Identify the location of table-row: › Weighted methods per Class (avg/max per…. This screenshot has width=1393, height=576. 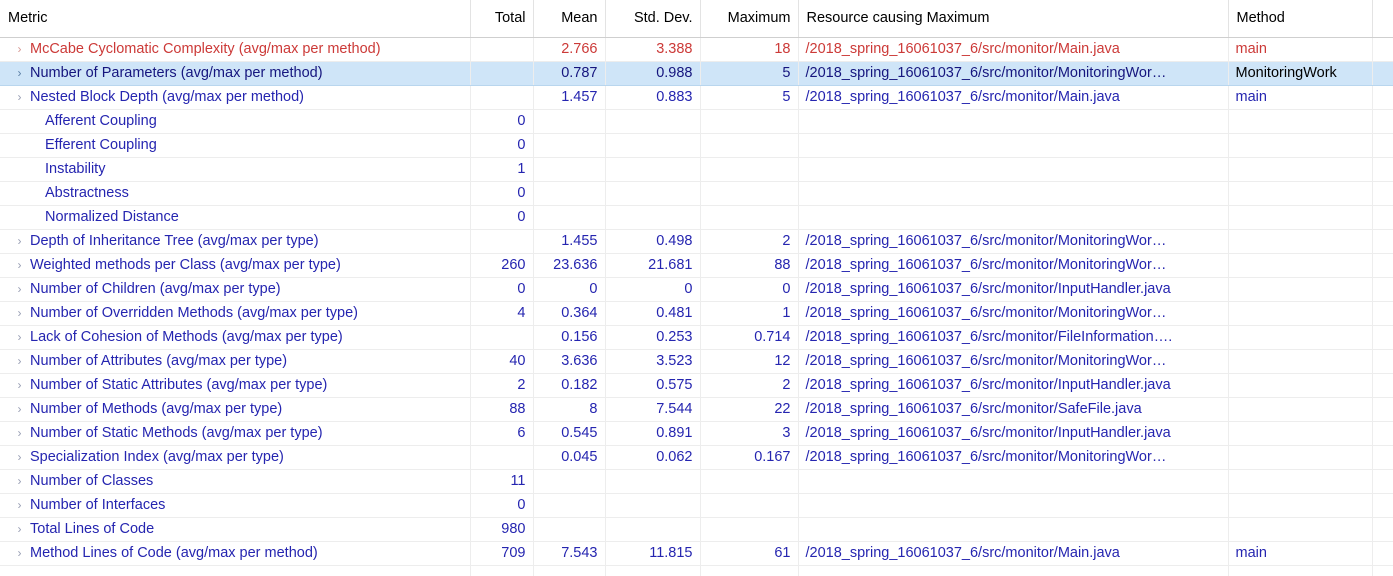
(696, 265).